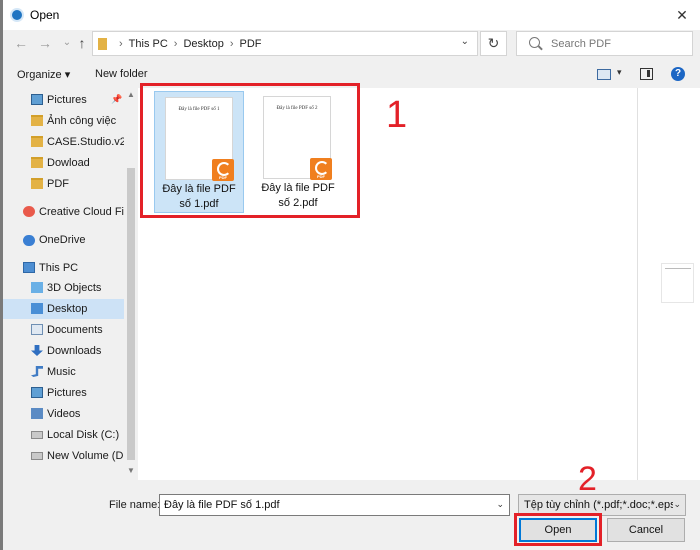 The height and width of the screenshot is (550, 700). I want to click on sidebar-item-this-pc: This PC, so click(64, 268).